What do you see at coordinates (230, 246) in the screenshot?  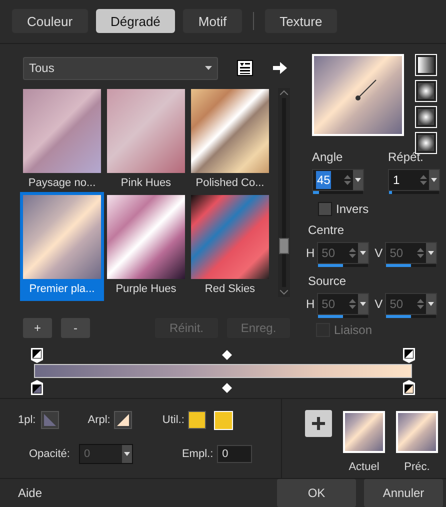 I see `gradient-tile: Red Skies` at bounding box center [230, 246].